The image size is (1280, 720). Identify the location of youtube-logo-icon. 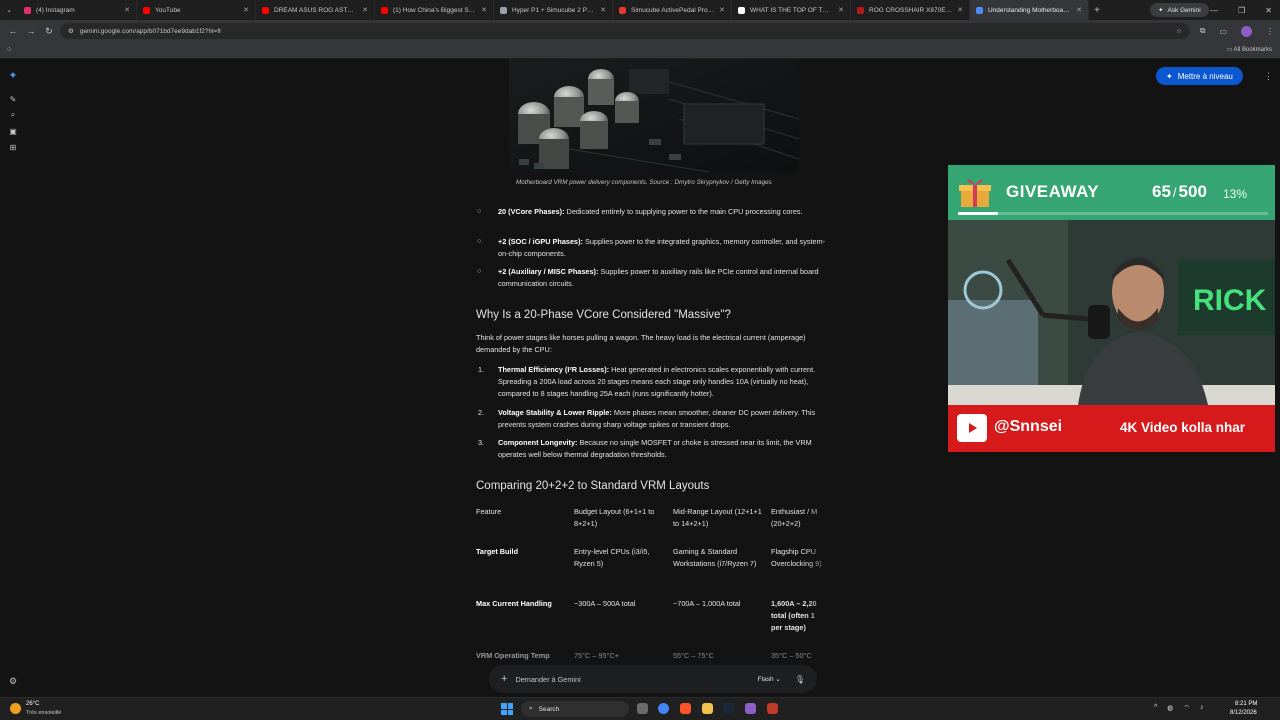
(972, 428).